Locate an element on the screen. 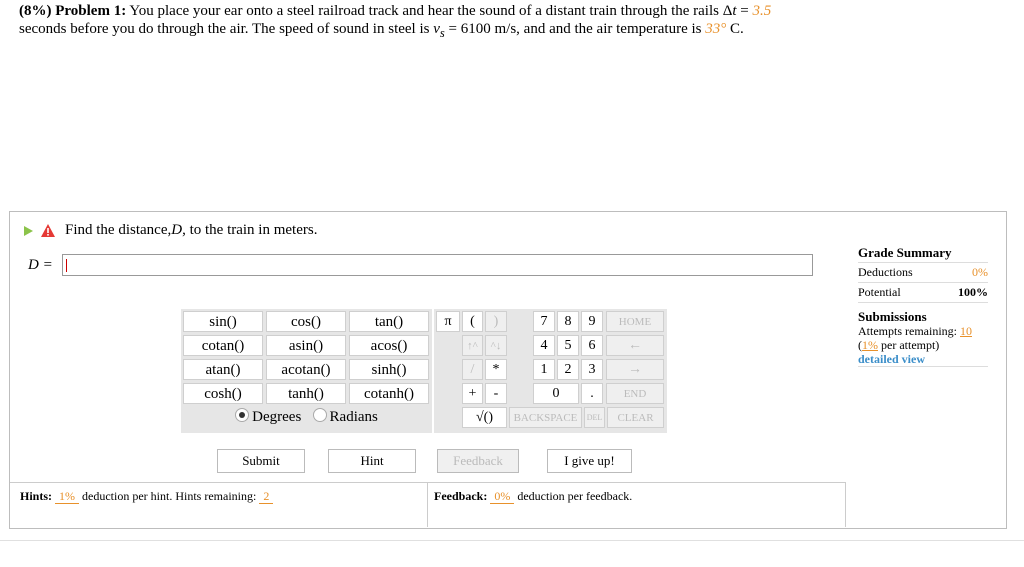  two-key: 2 is located at coordinates (568, 369).